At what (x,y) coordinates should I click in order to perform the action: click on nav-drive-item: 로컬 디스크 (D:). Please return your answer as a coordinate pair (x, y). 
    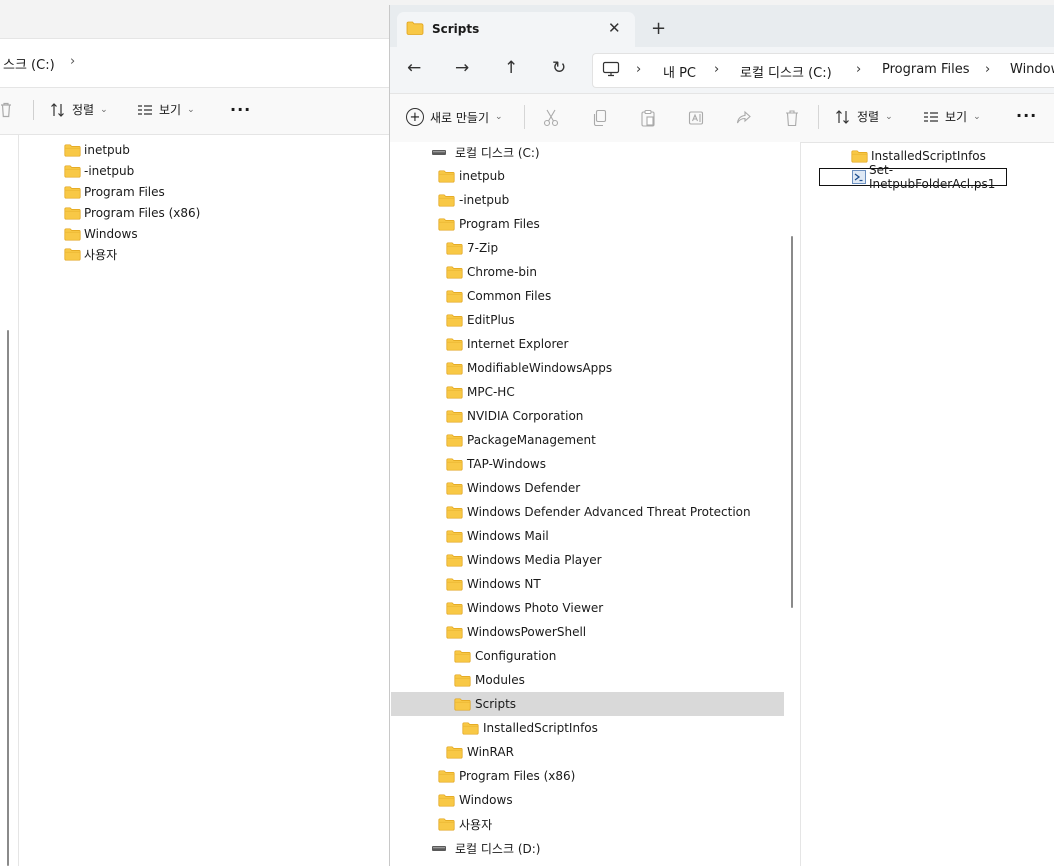
    Looking at the image, I should click on (485, 848).